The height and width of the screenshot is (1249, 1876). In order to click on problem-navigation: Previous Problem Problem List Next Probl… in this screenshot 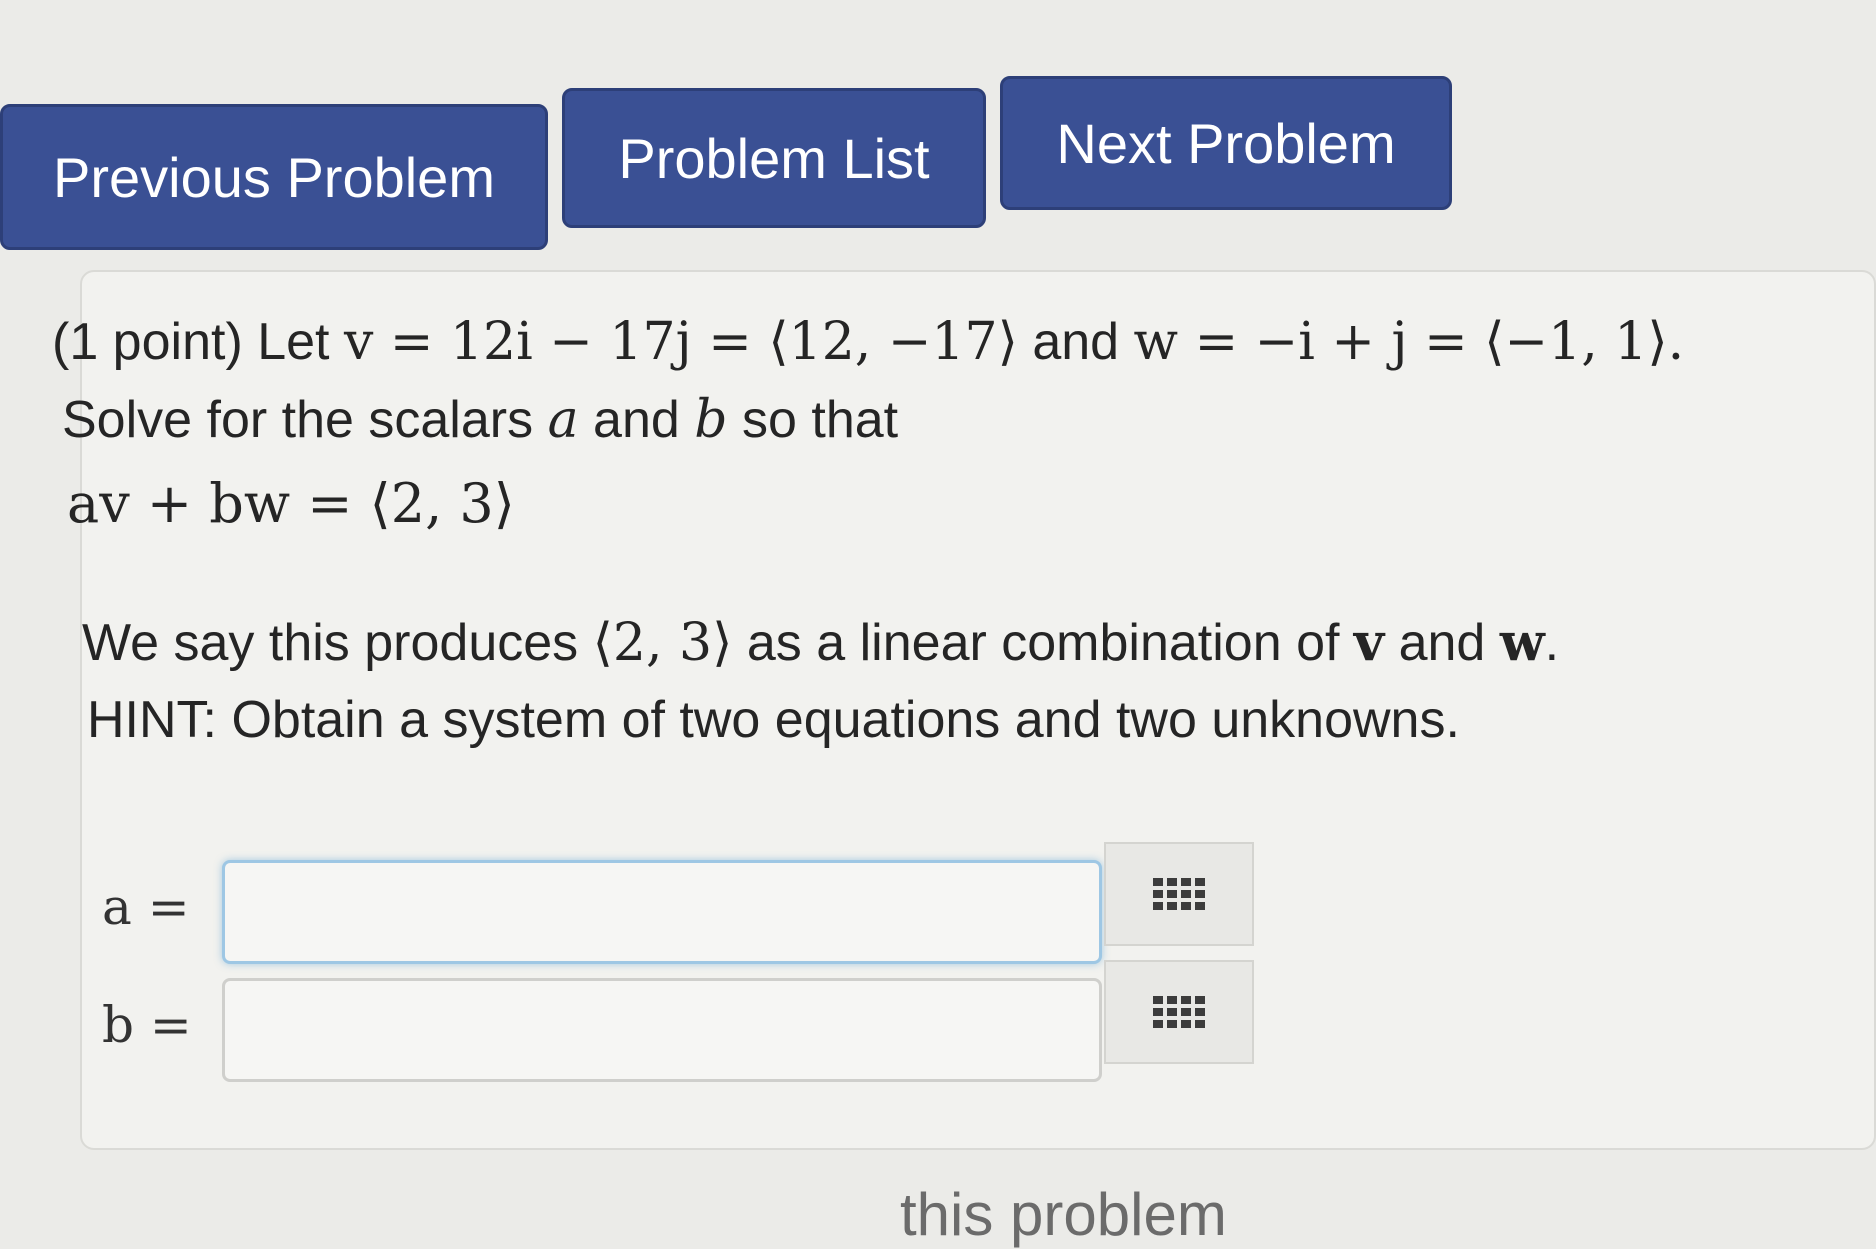, I will do `click(730, 163)`.